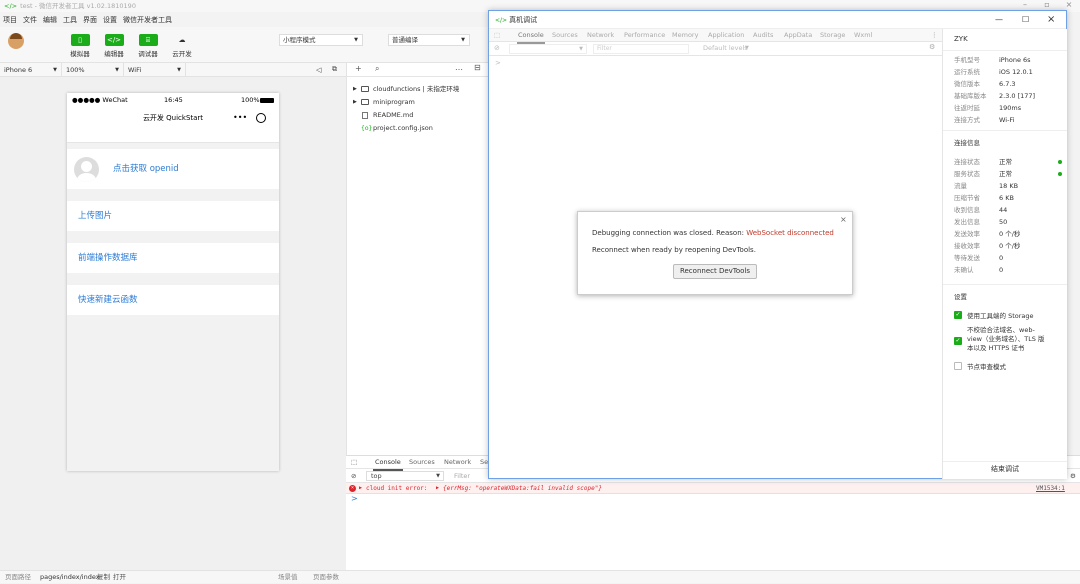 The image size is (1080, 584). What do you see at coordinates (725, 48) in the screenshot?
I see `levels-select: Default levels` at bounding box center [725, 48].